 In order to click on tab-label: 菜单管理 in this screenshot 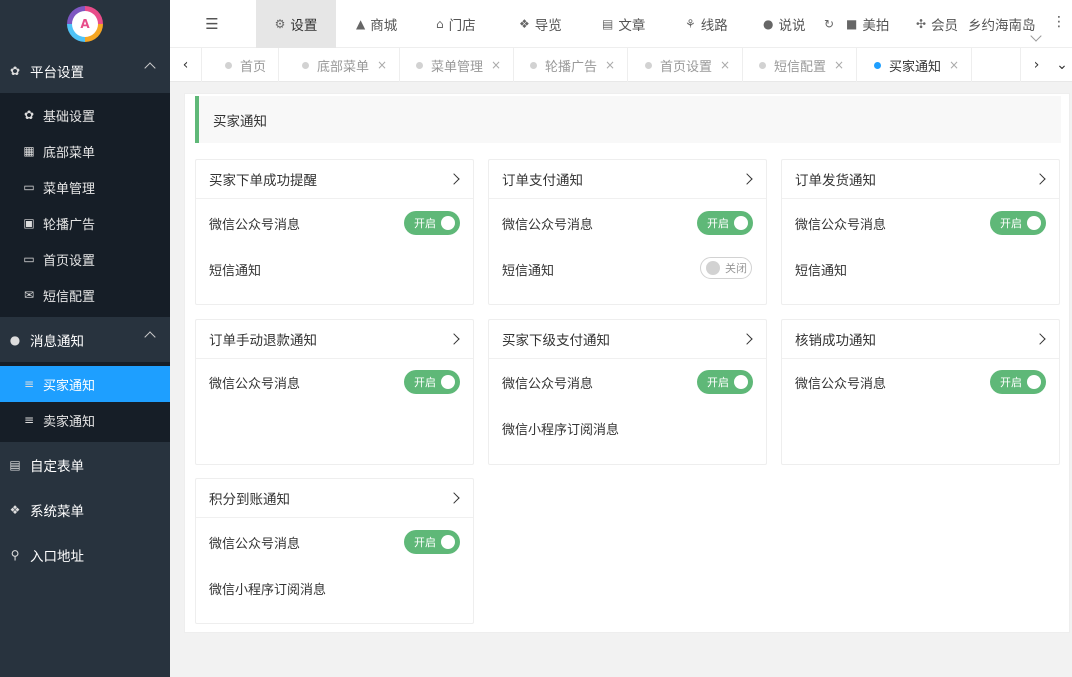, I will do `click(457, 67)`.